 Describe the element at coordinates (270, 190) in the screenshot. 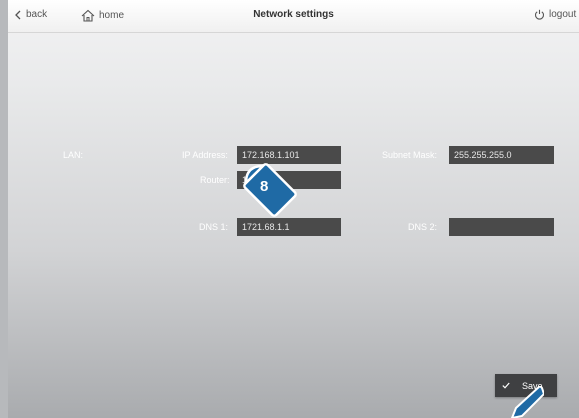

I see `finger-pointer-icon` at that location.